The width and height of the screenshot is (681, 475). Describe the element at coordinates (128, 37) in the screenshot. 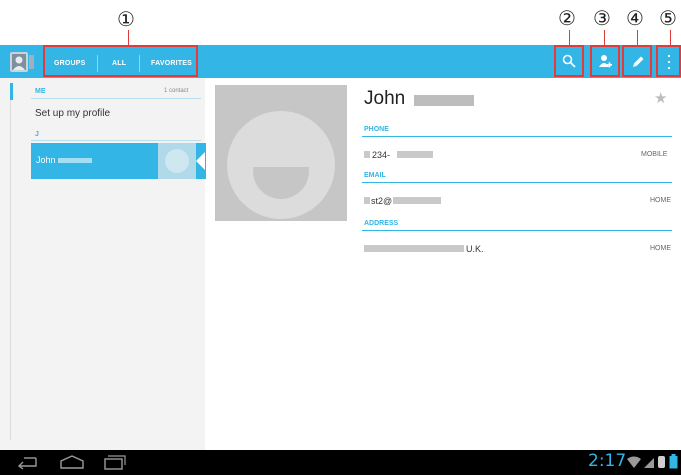

I see `callout-1-leader` at that location.